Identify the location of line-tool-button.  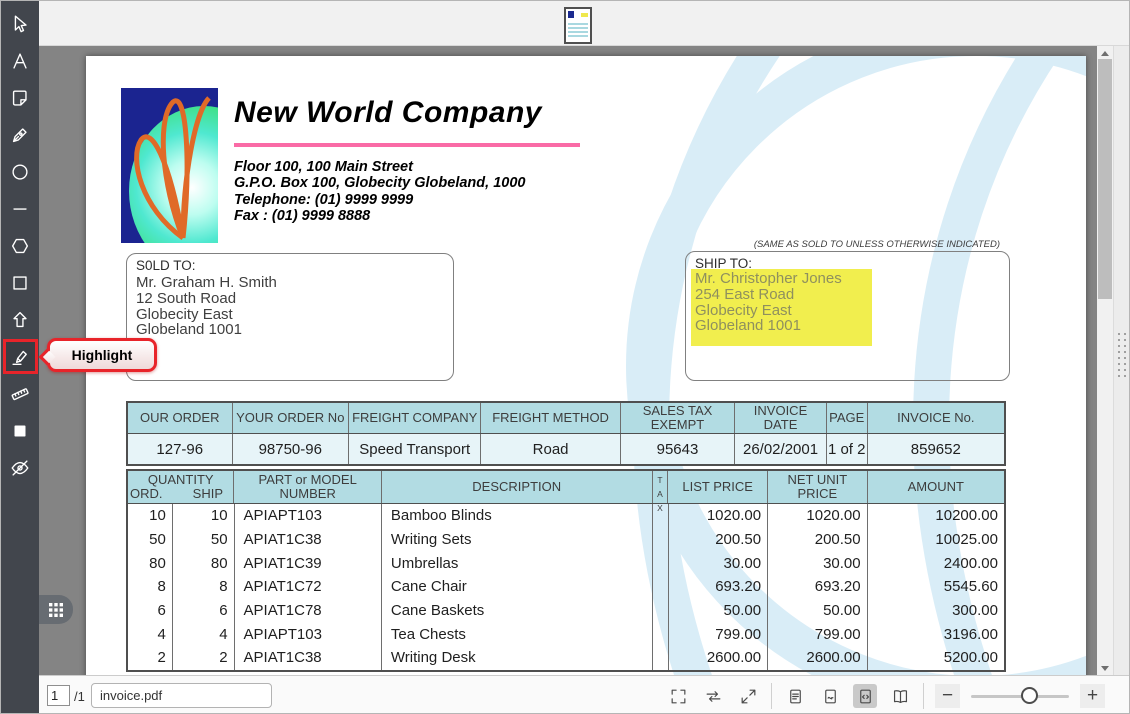
(20, 208).